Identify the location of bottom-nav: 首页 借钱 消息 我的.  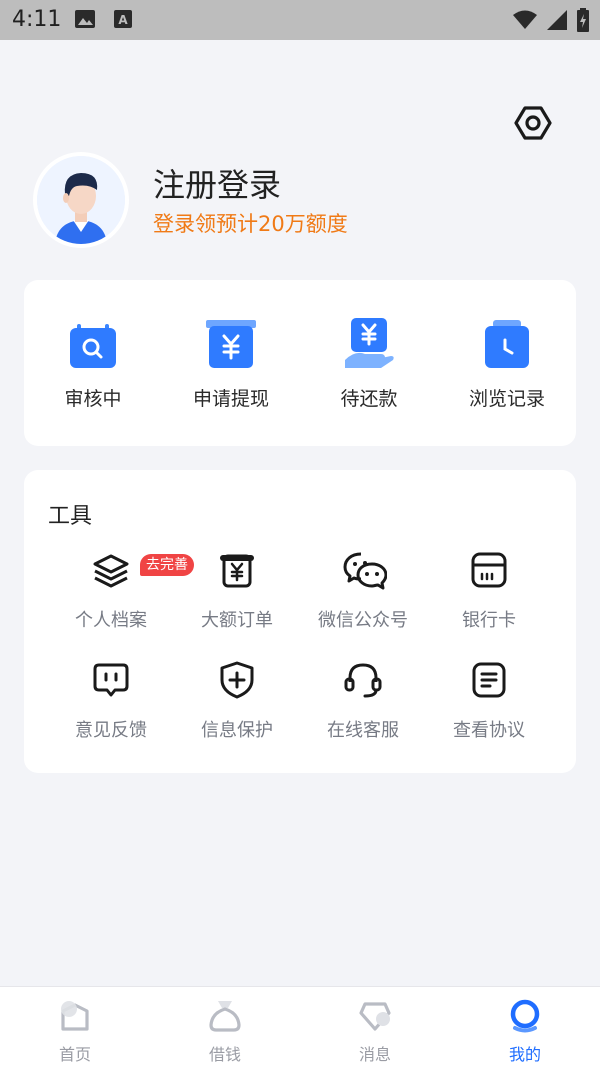
(300, 1026).